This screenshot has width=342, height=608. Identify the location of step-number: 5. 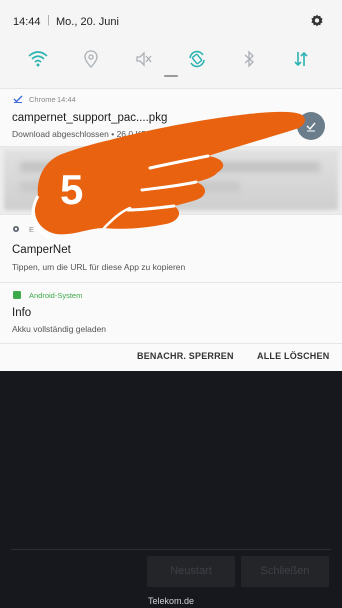
(72, 189).